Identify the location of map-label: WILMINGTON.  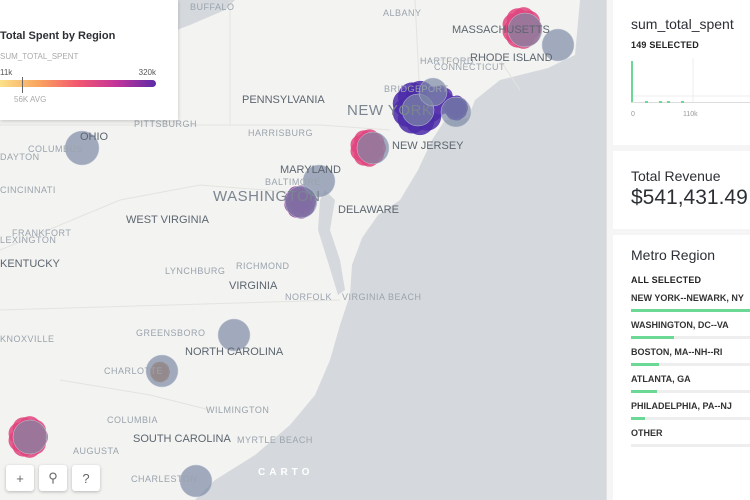
(238, 410).